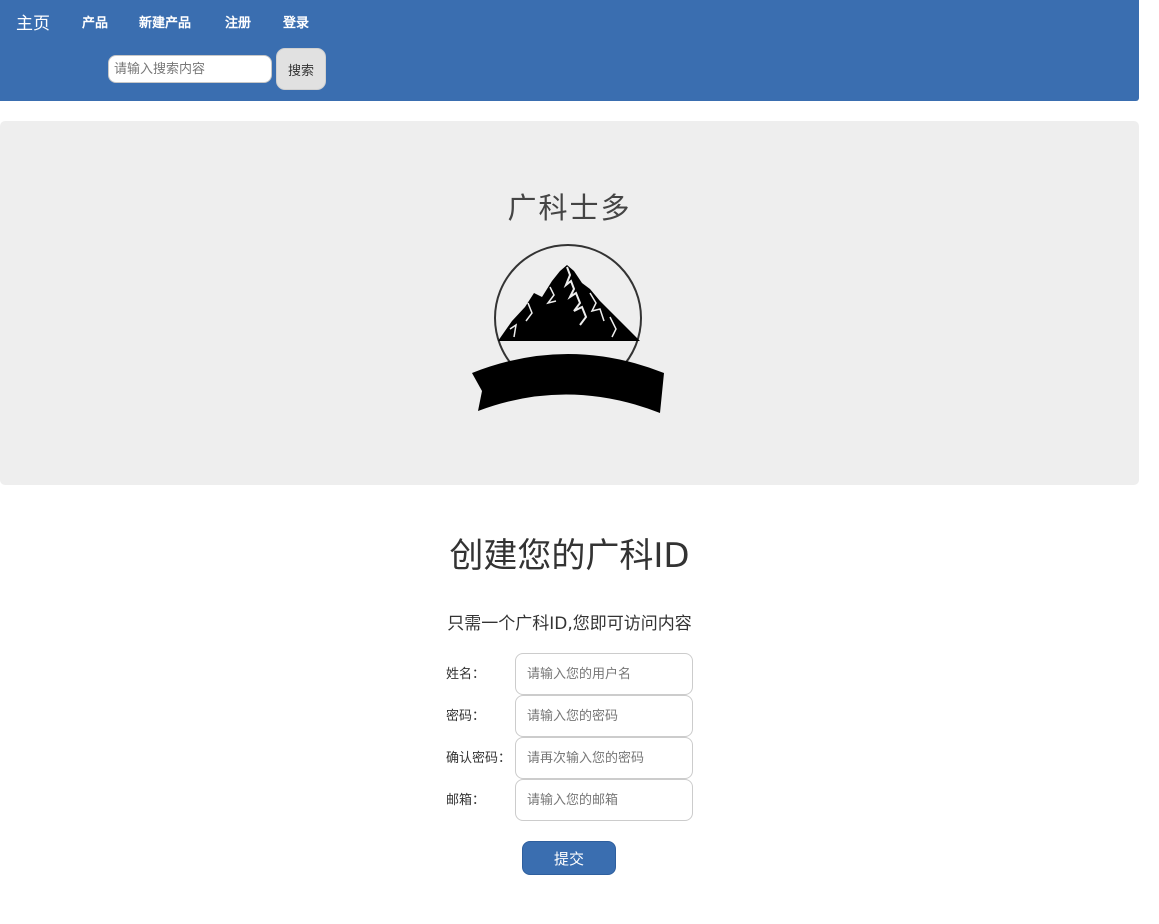  What do you see at coordinates (301, 69) in the screenshot?
I see `search-button: 搜索` at bounding box center [301, 69].